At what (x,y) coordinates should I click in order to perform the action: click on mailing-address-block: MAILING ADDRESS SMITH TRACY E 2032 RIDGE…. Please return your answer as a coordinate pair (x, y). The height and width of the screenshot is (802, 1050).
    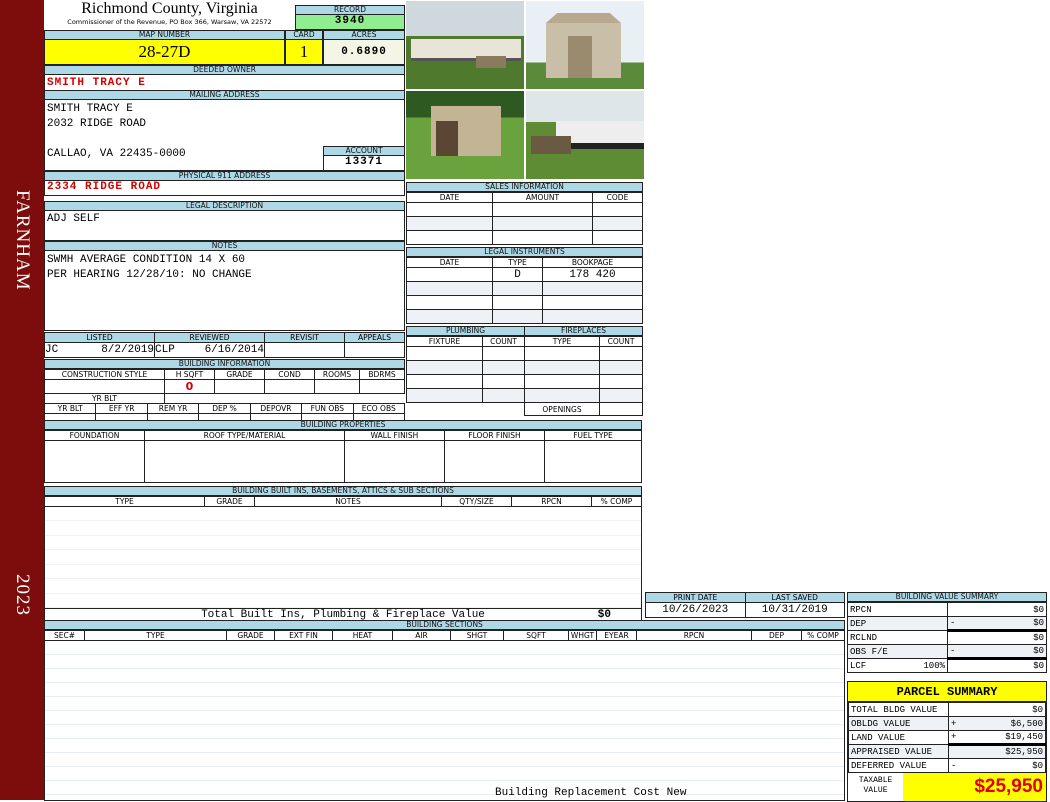
    Looking at the image, I should click on (224, 130).